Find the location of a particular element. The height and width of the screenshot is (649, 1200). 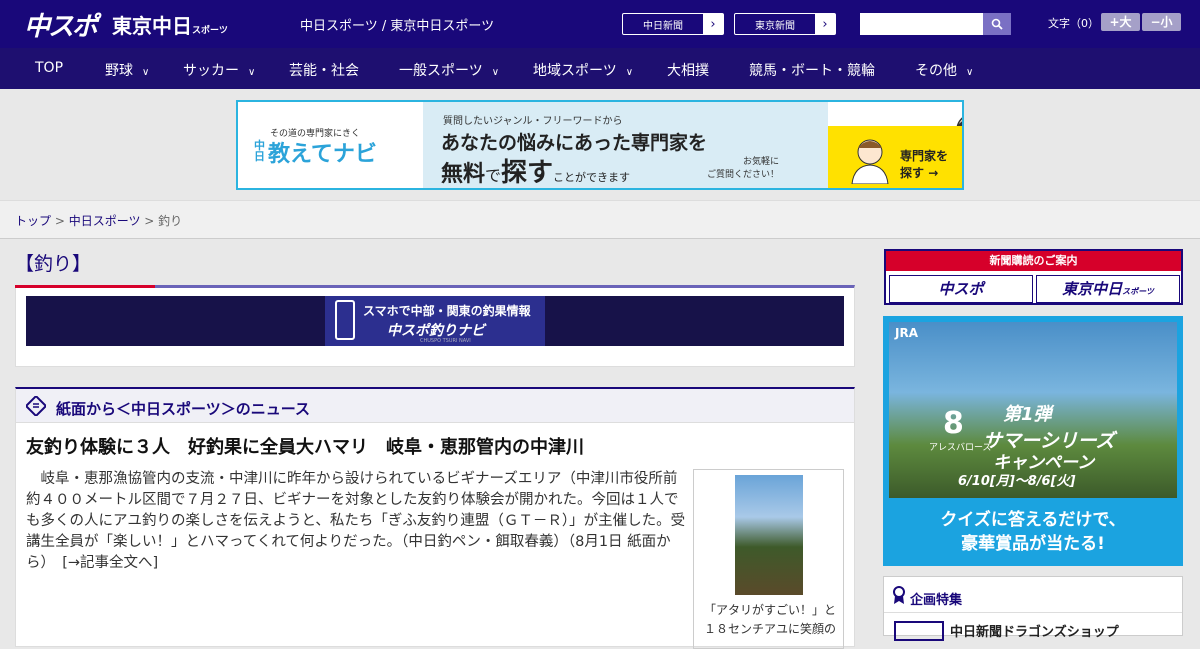

breadcrumb-home: トップ is located at coordinates (33, 221).